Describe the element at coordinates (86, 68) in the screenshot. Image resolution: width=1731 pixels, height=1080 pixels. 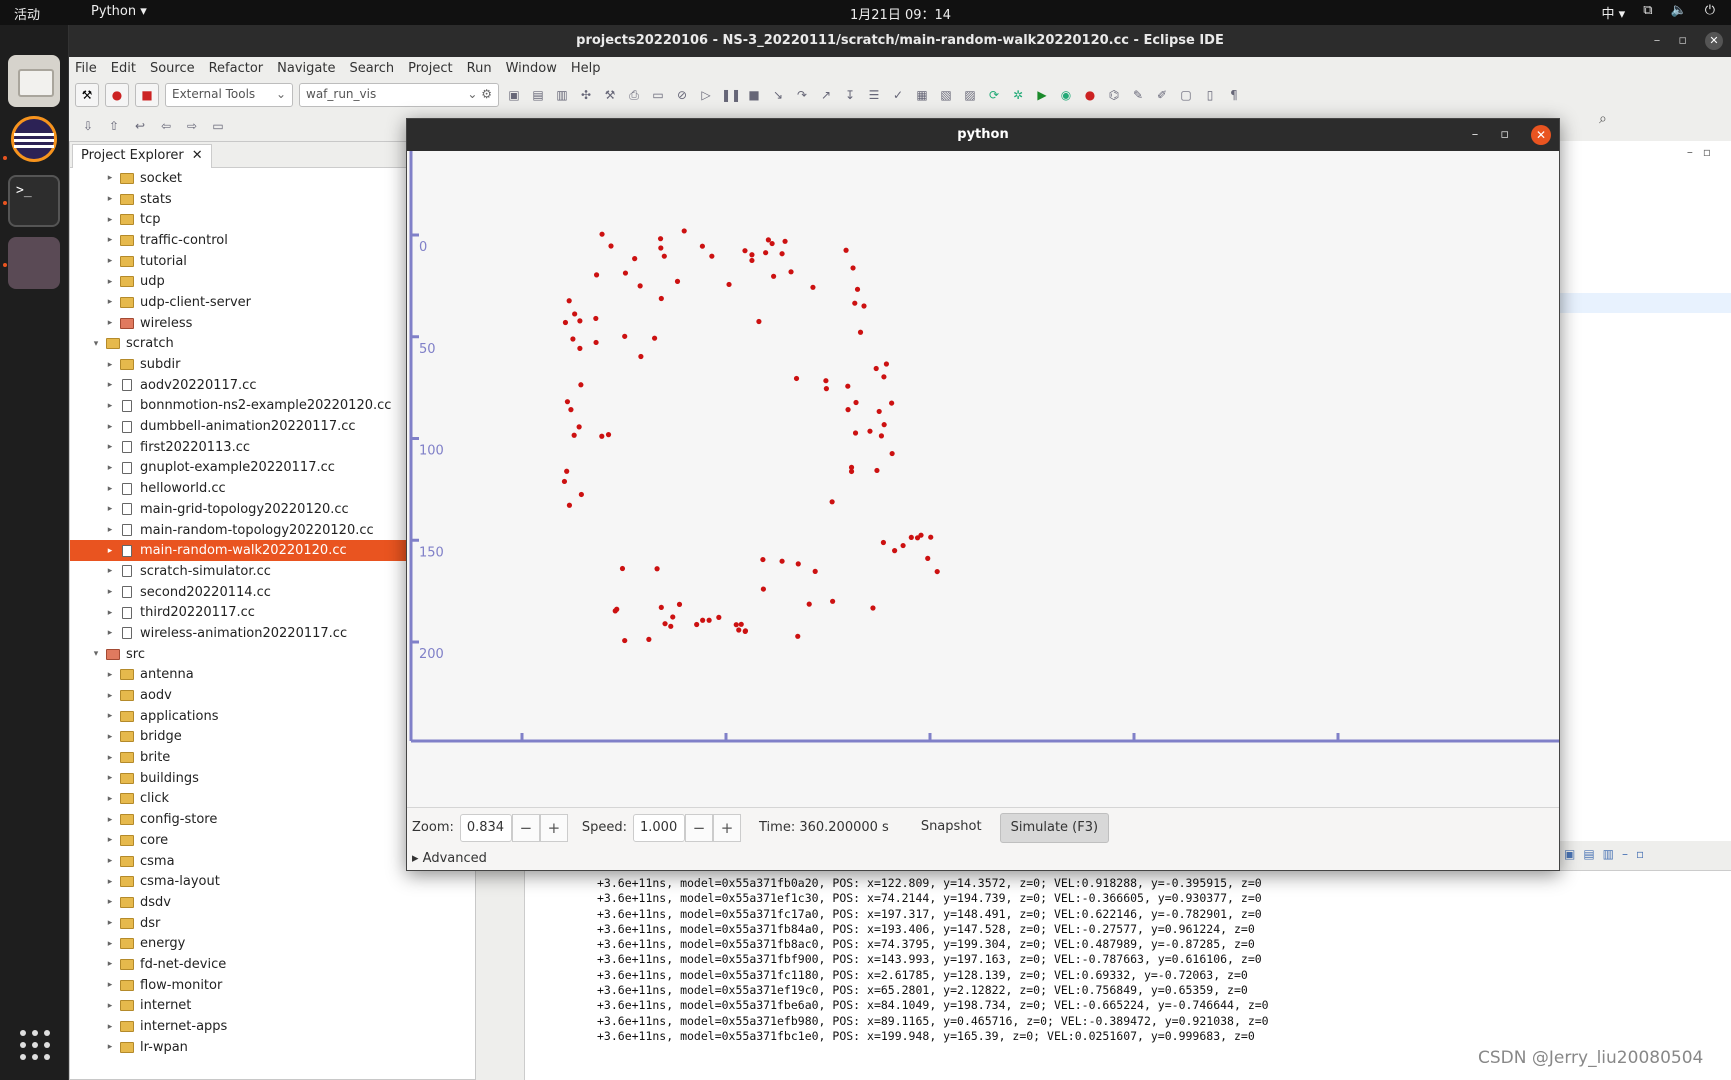
I see `menu-file: File` at that location.